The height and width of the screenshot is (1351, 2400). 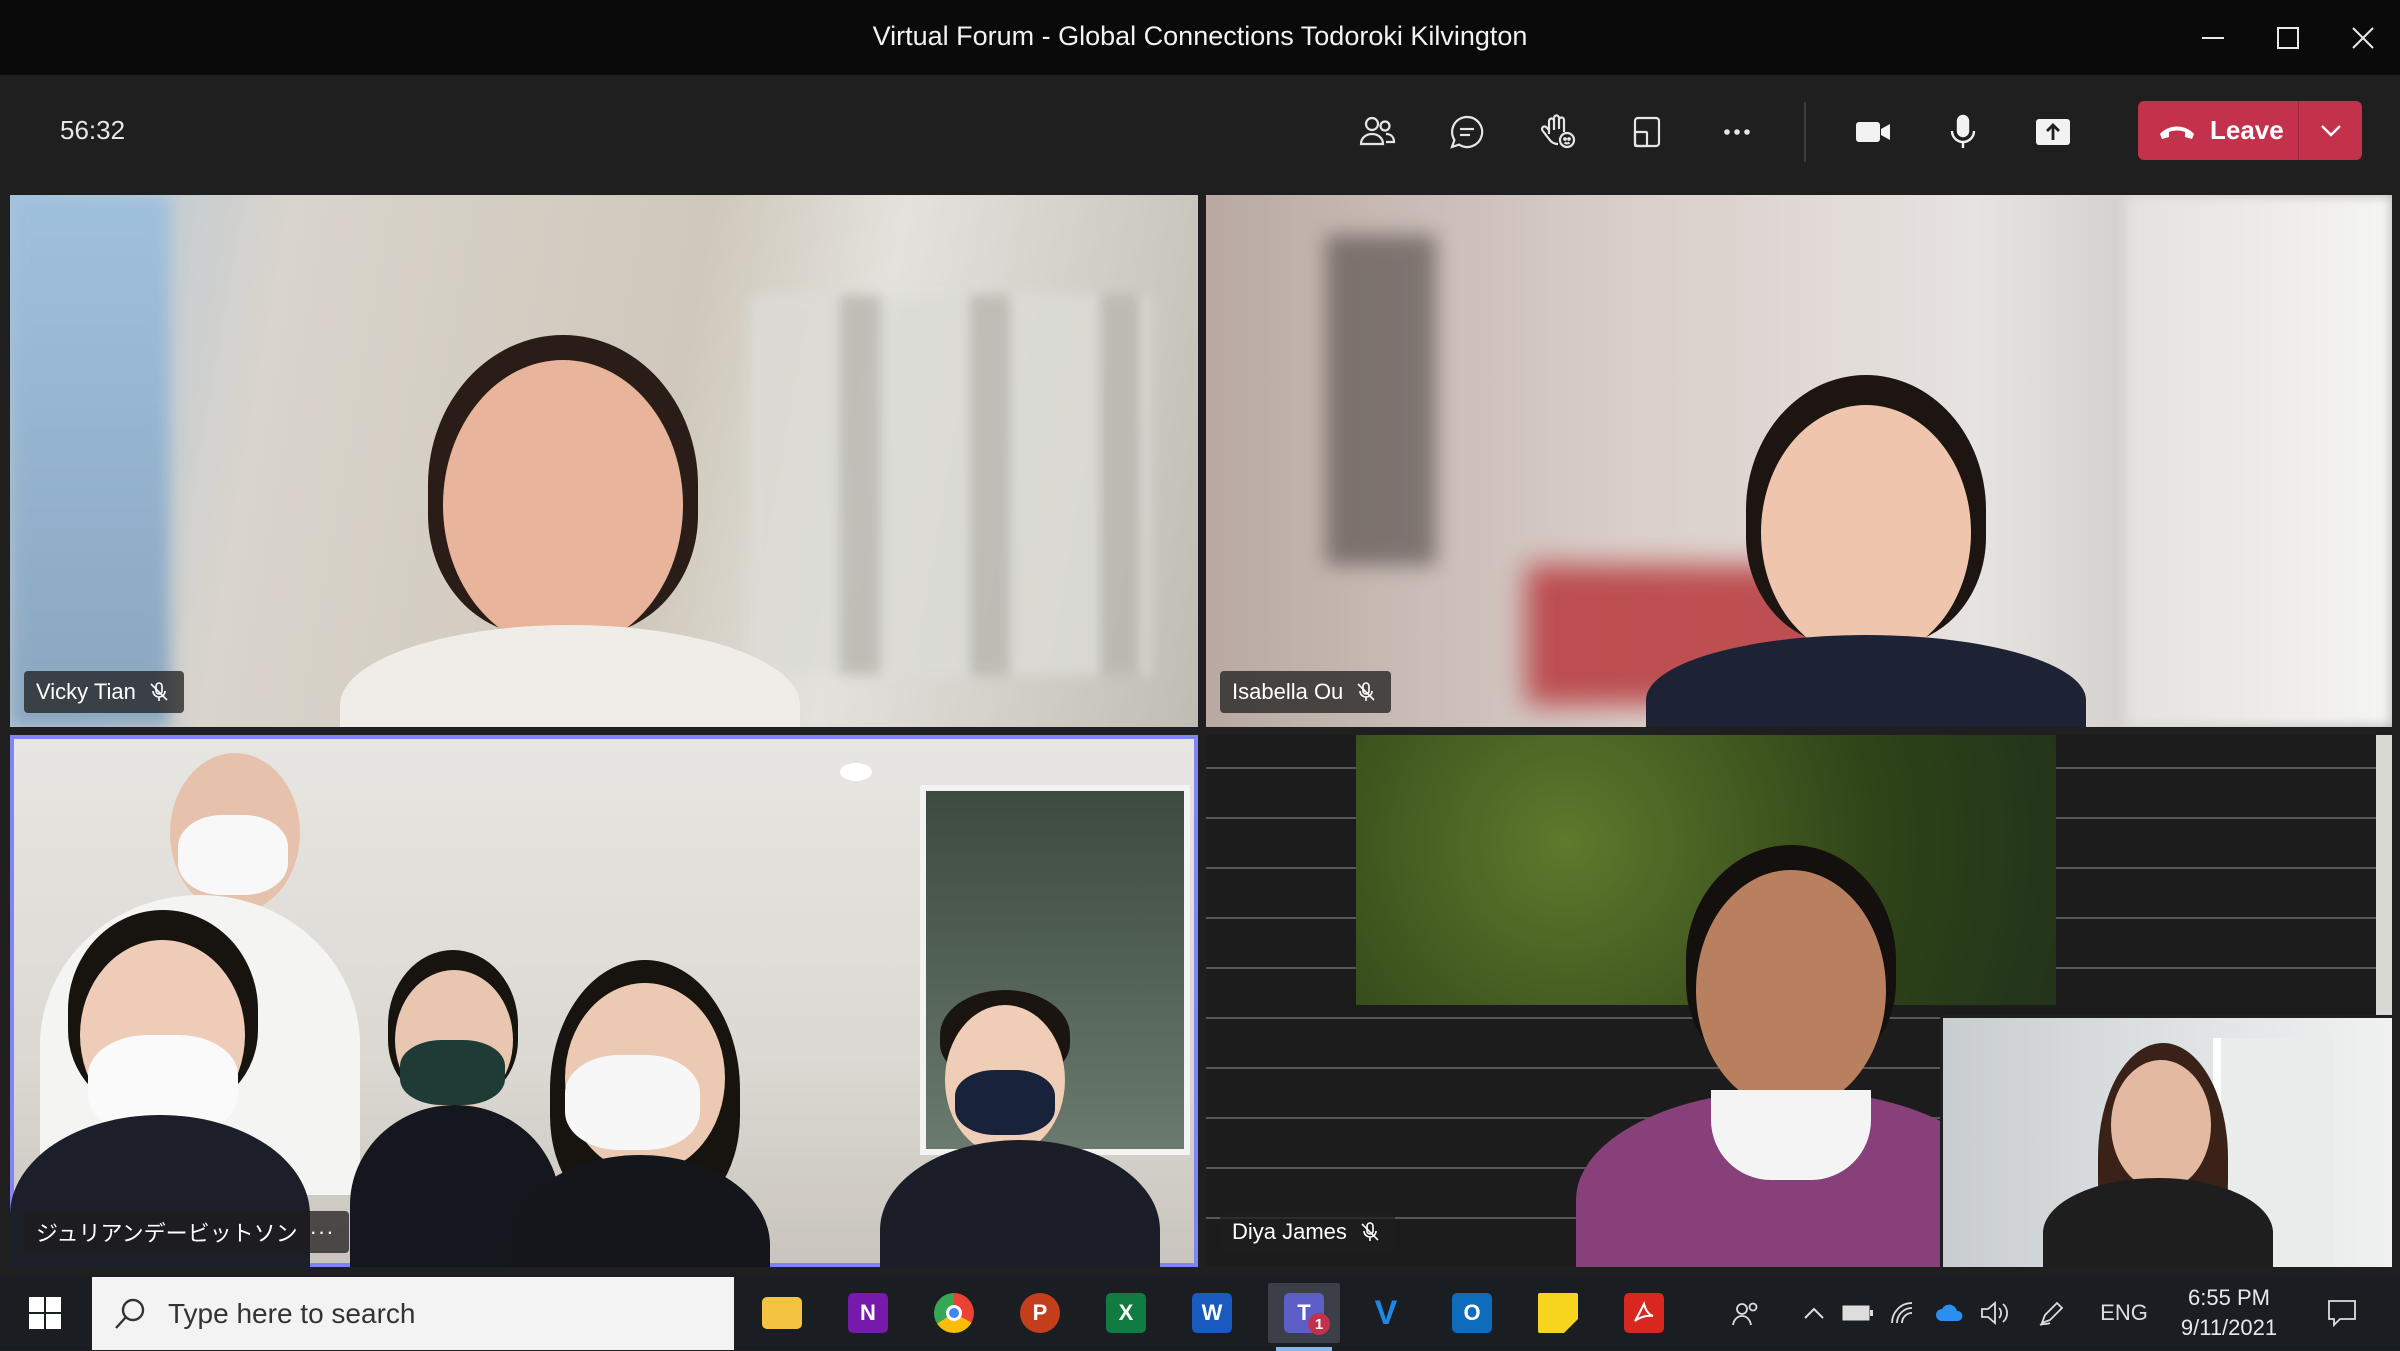 What do you see at coordinates (950, 485) in the screenshot?
I see `background-shelf` at bounding box center [950, 485].